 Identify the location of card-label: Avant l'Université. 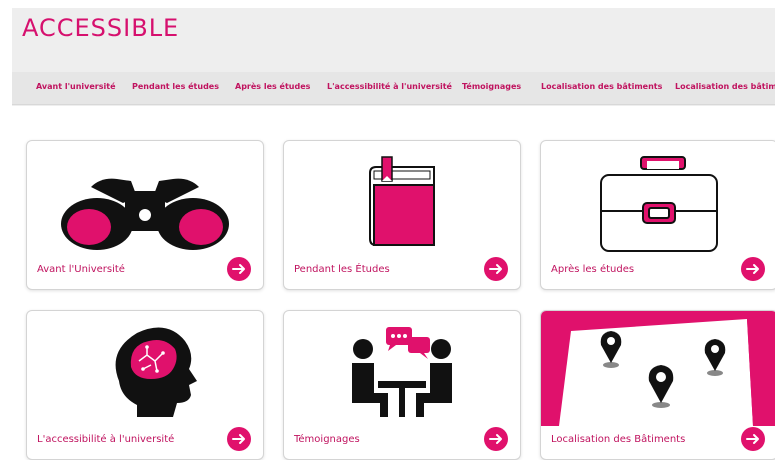
(81, 269).